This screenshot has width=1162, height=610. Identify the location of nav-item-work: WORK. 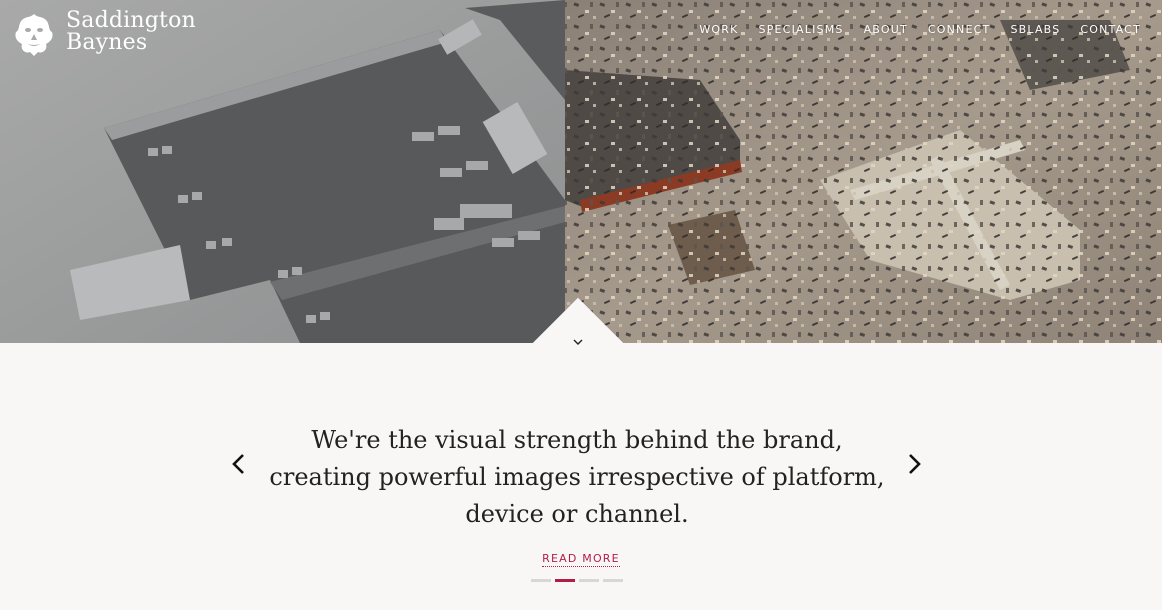
(718, 29).